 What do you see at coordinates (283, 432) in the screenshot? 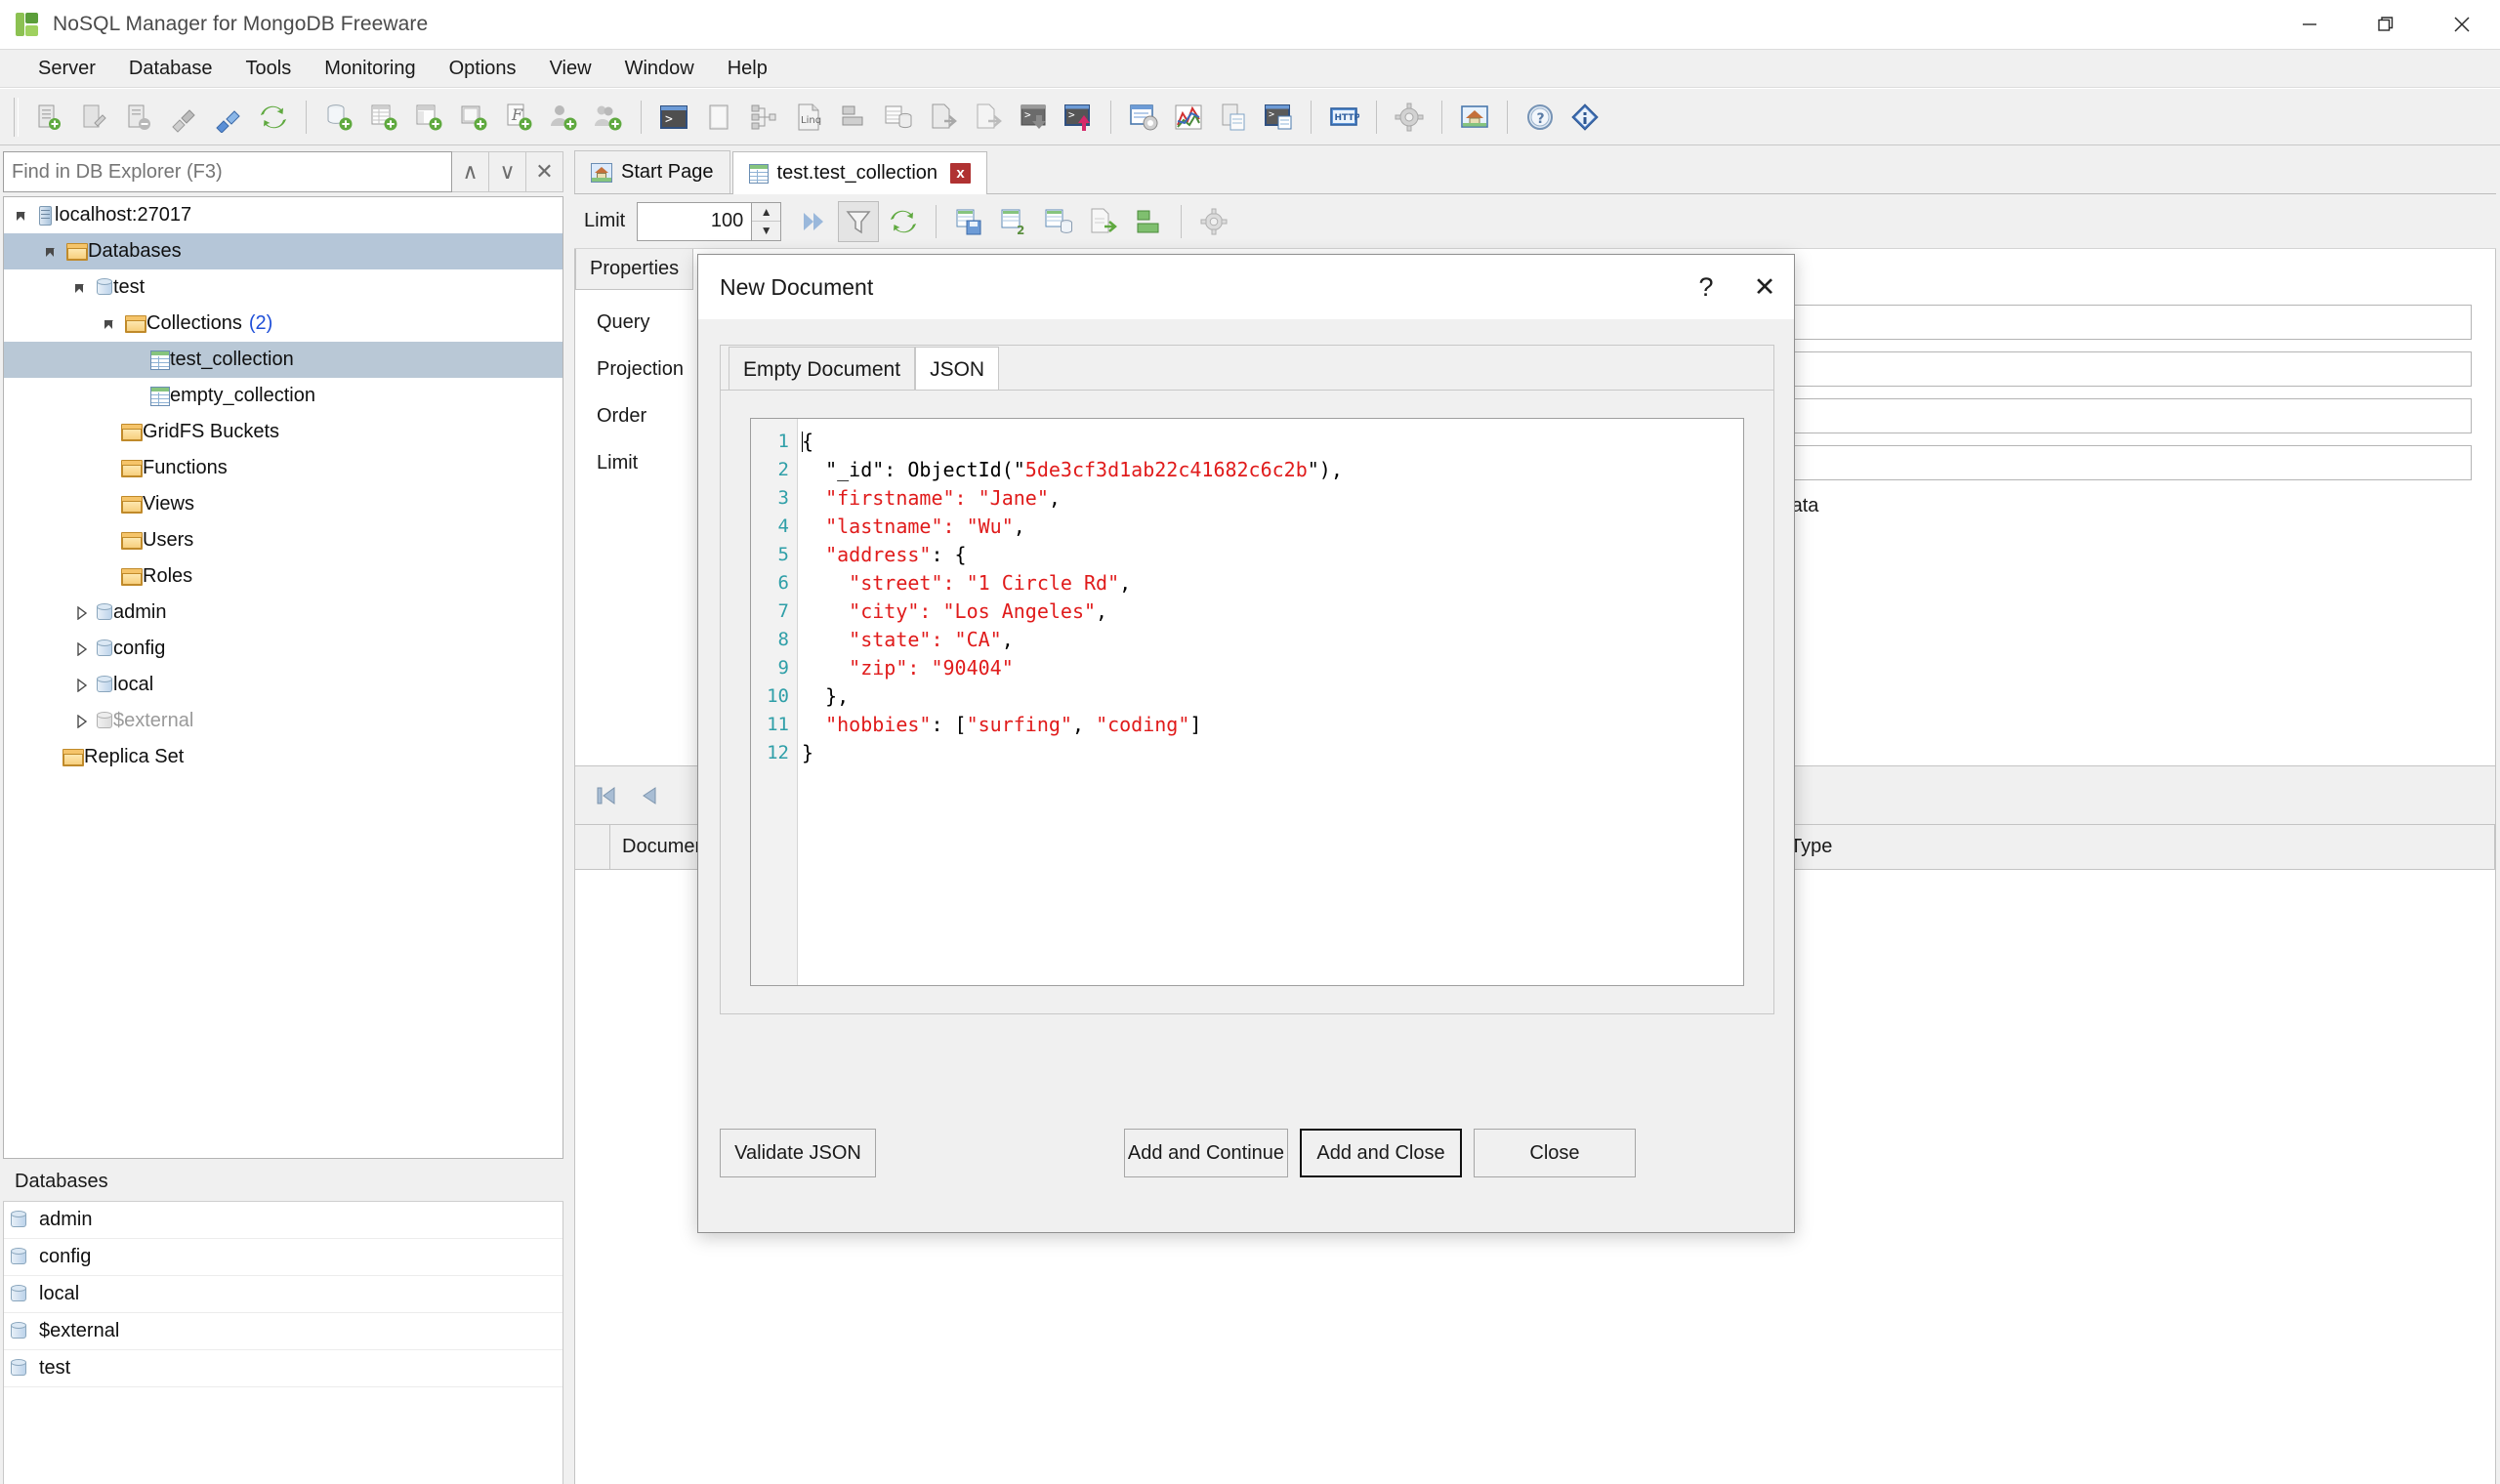
I see `tree-node-gridfs-buckets: GridFS Buckets` at bounding box center [283, 432].